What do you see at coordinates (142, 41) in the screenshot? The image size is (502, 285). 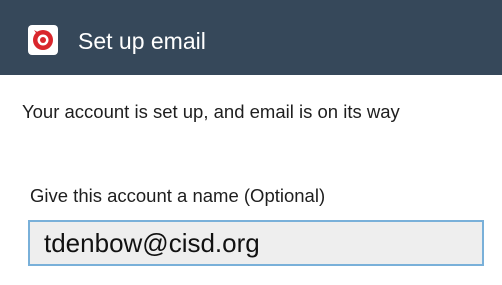 I see `page-title: Set up email` at bounding box center [142, 41].